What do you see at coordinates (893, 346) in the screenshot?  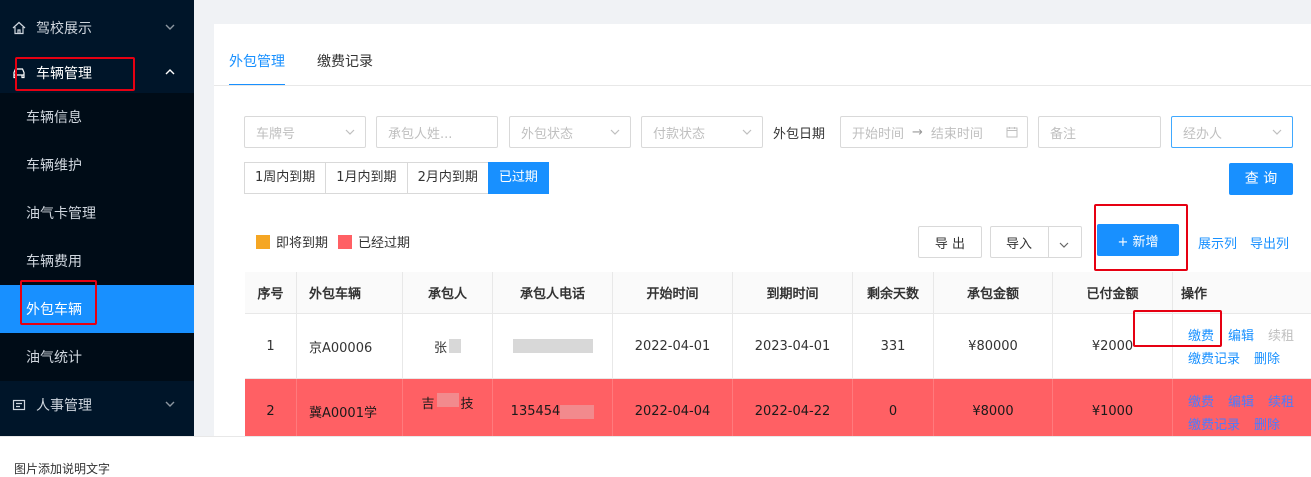 I see `cell-days: 331` at bounding box center [893, 346].